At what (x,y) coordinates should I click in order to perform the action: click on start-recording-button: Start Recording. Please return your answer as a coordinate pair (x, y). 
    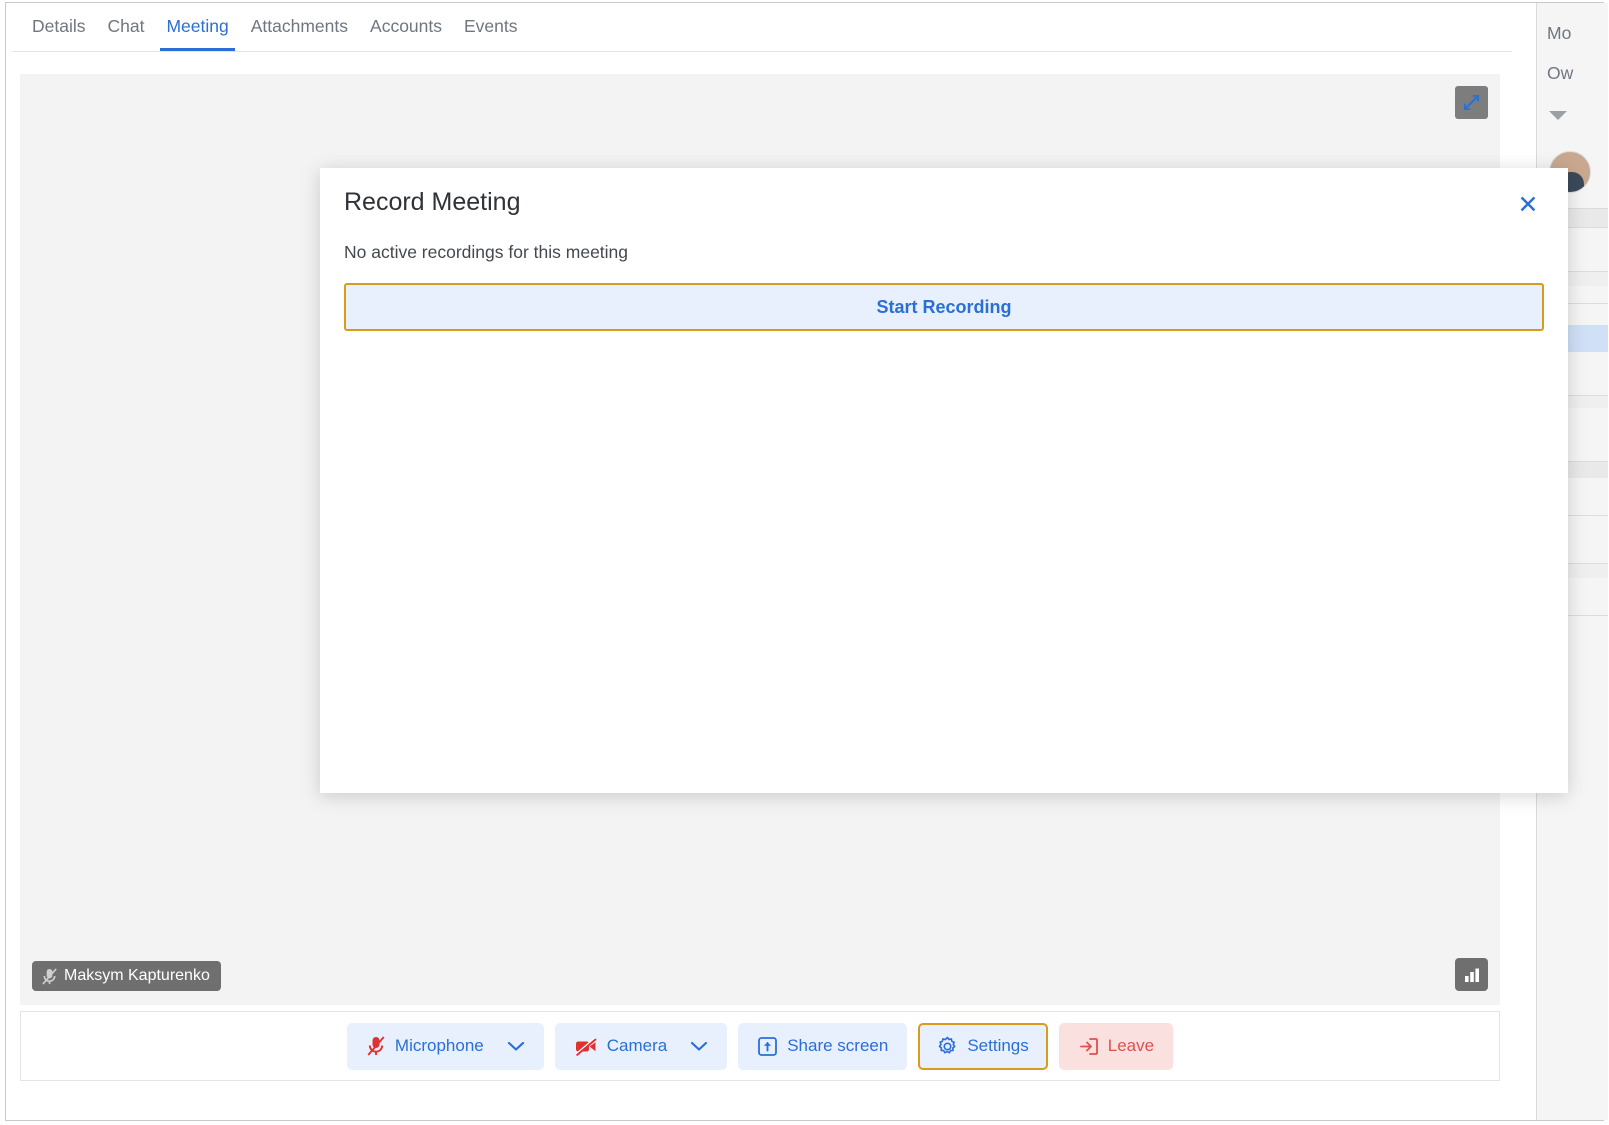
    Looking at the image, I should click on (944, 307).